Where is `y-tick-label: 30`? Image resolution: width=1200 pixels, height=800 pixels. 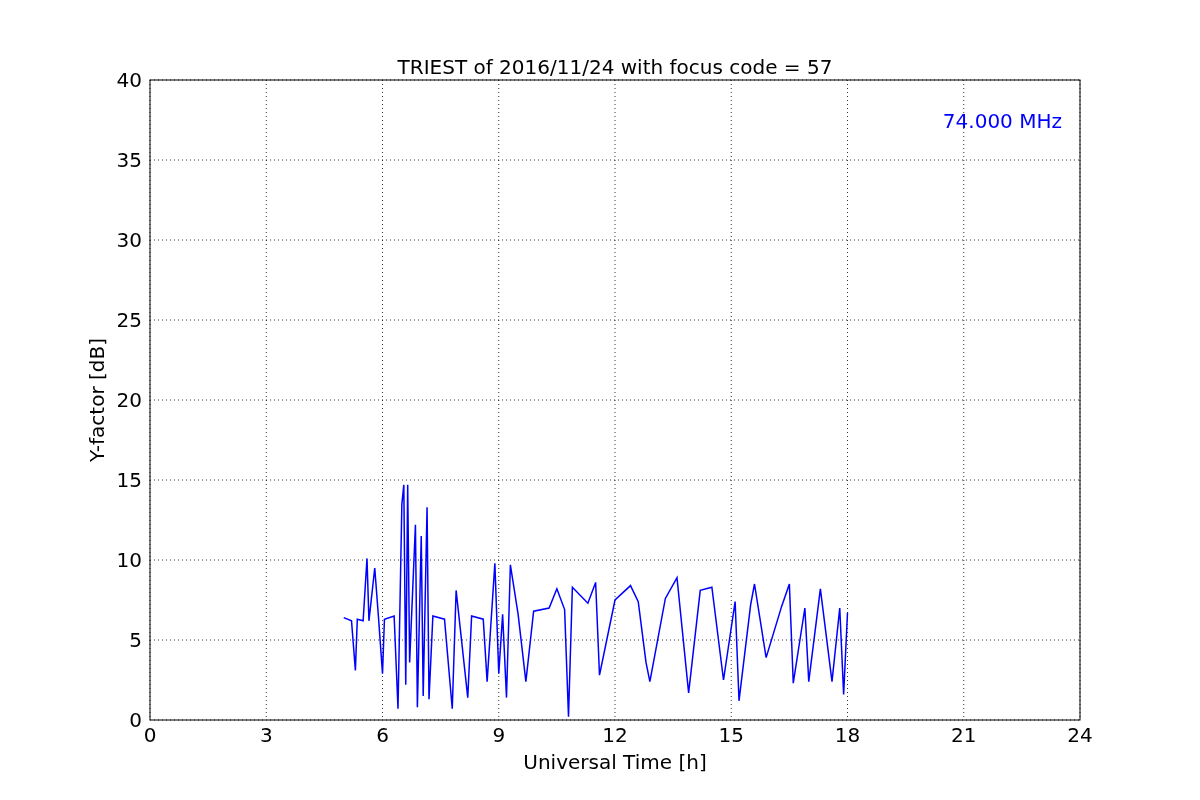 y-tick-label: 30 is located at coordinates (129, 240).